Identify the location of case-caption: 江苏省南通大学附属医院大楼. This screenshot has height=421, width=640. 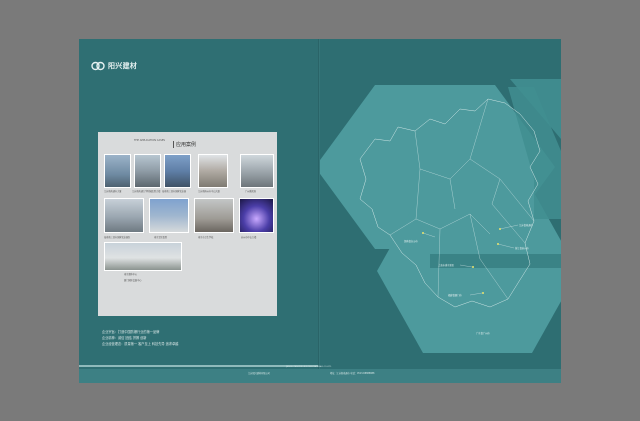
(146, 191).